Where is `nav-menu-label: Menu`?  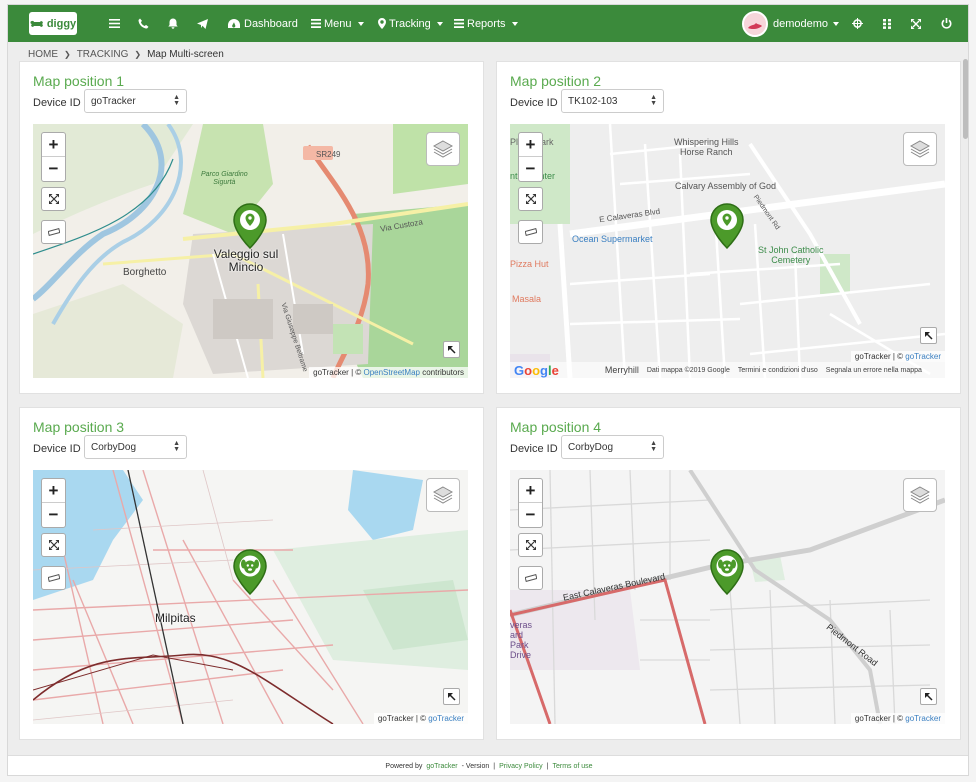
nav-menu-label: Menu is located at coordinates (338, 23).